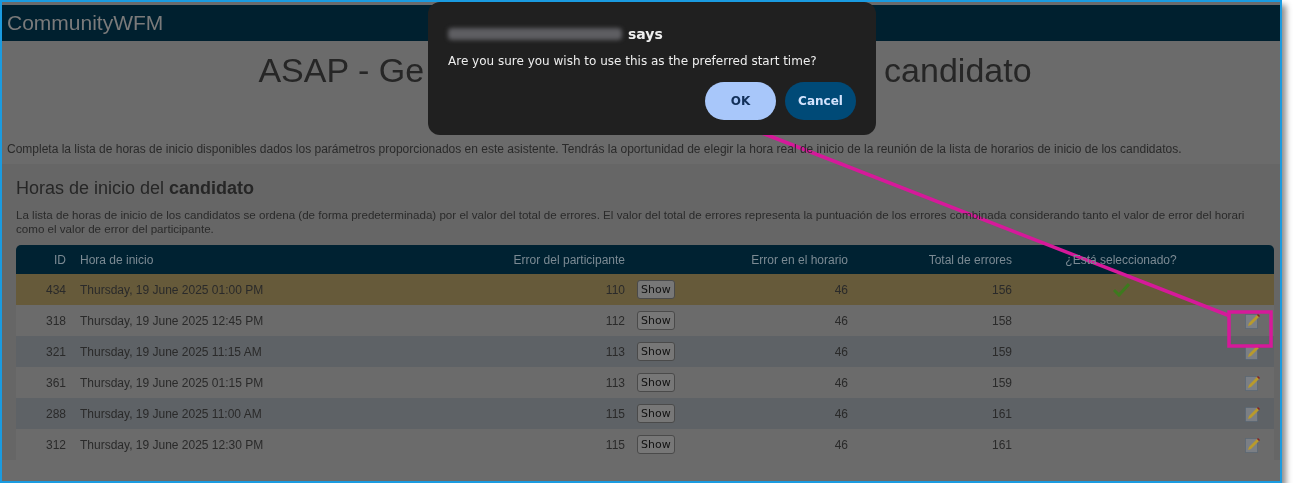  Describe the element at coordinates (172, 289) in the screenshot. I see `table-cell-text: Thursday, 19 June 2025 01:00 PM` at that location.